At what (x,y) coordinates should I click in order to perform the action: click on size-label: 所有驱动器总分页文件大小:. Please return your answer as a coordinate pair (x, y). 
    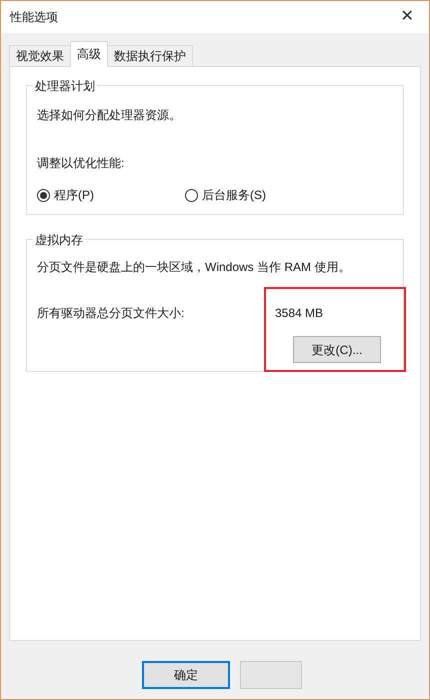
    Looking at the image, I should click on (111, 313).